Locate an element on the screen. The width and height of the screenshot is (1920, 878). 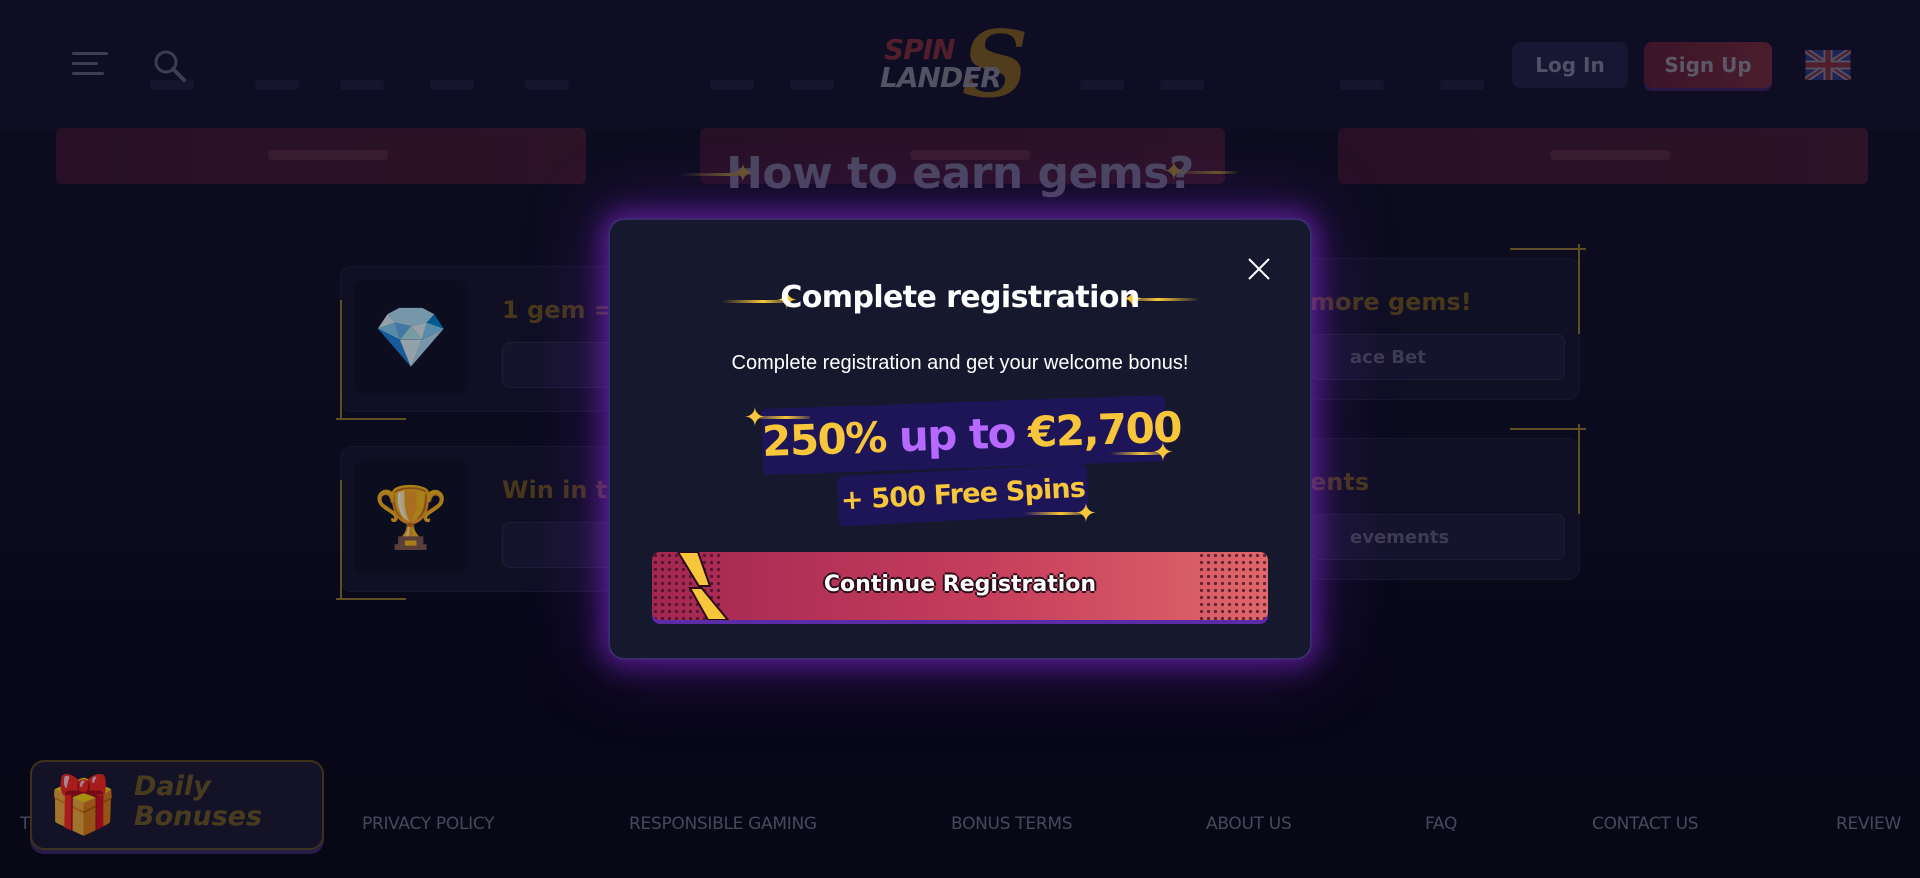
bonus-percent: 250% is located at coordinates (824, 439).